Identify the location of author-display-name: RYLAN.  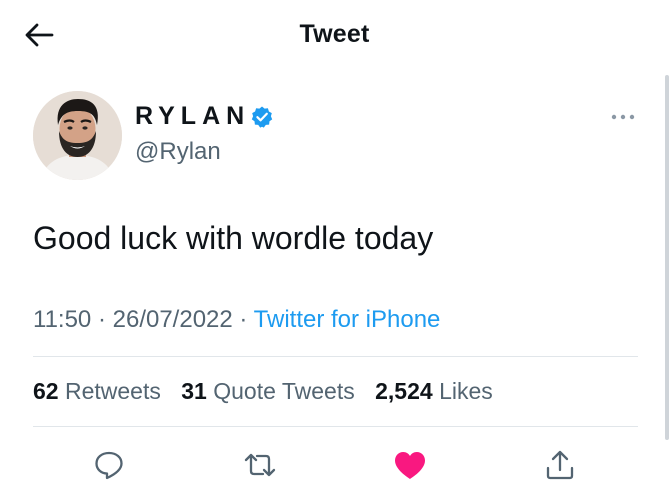
(192, 116).